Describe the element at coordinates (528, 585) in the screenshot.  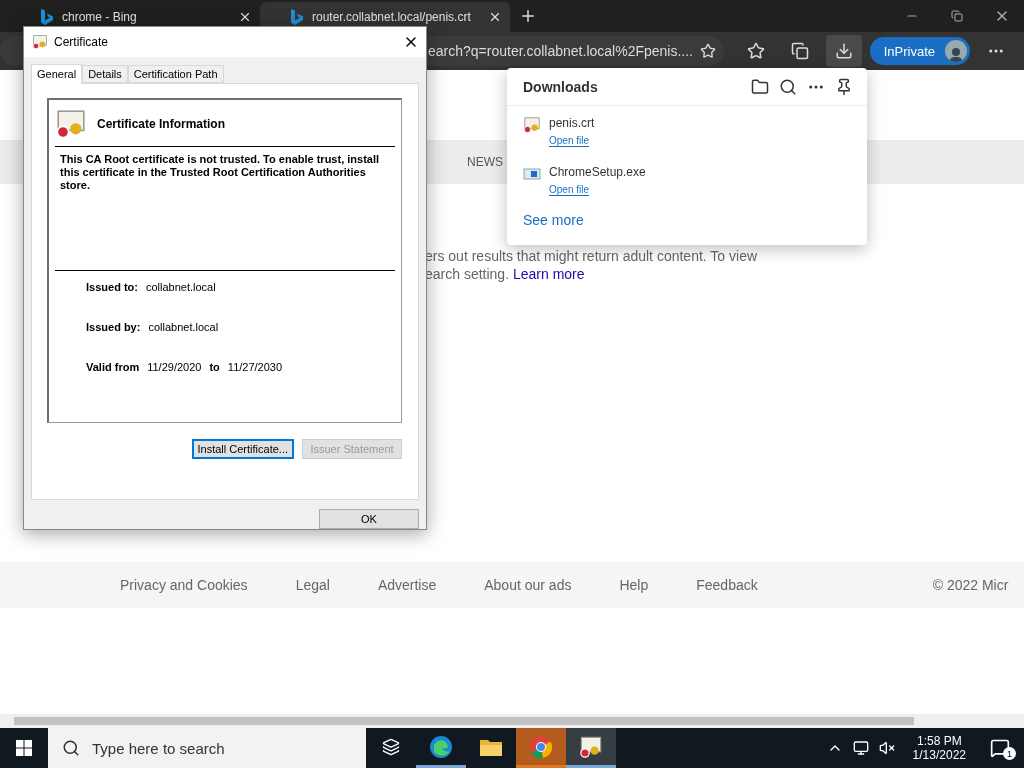
I see `footer-link: About our ads` at that location.